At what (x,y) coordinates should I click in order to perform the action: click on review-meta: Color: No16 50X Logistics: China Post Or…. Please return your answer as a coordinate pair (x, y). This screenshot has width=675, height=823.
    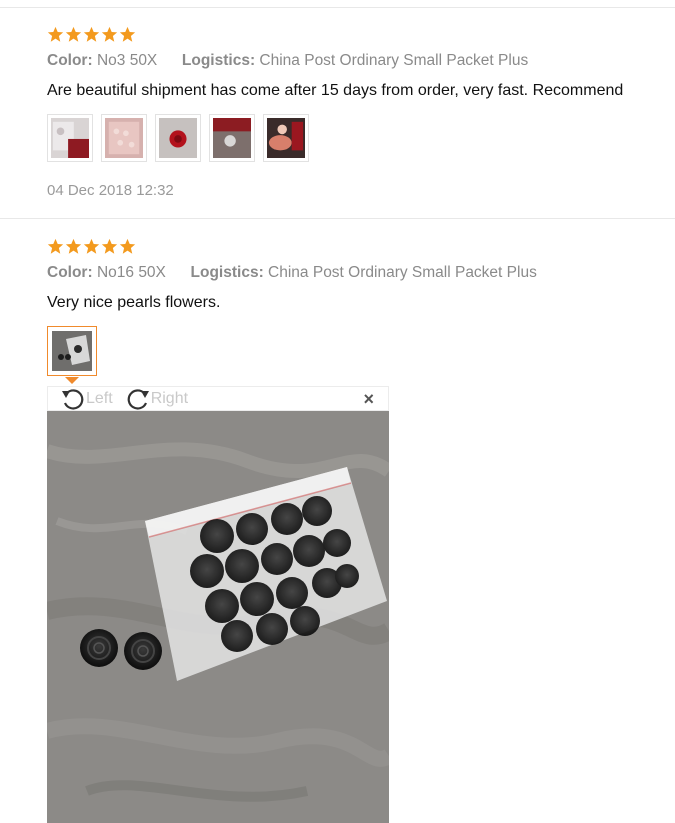
    Looking at the image, I should click on (292, 273).